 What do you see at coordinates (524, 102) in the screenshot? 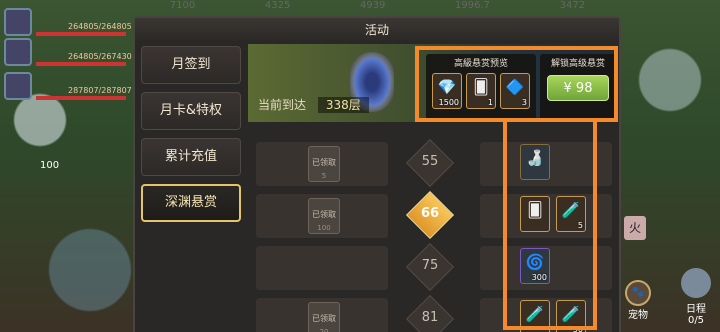
I see `item-count: 3` at bounding box center [524, 102].